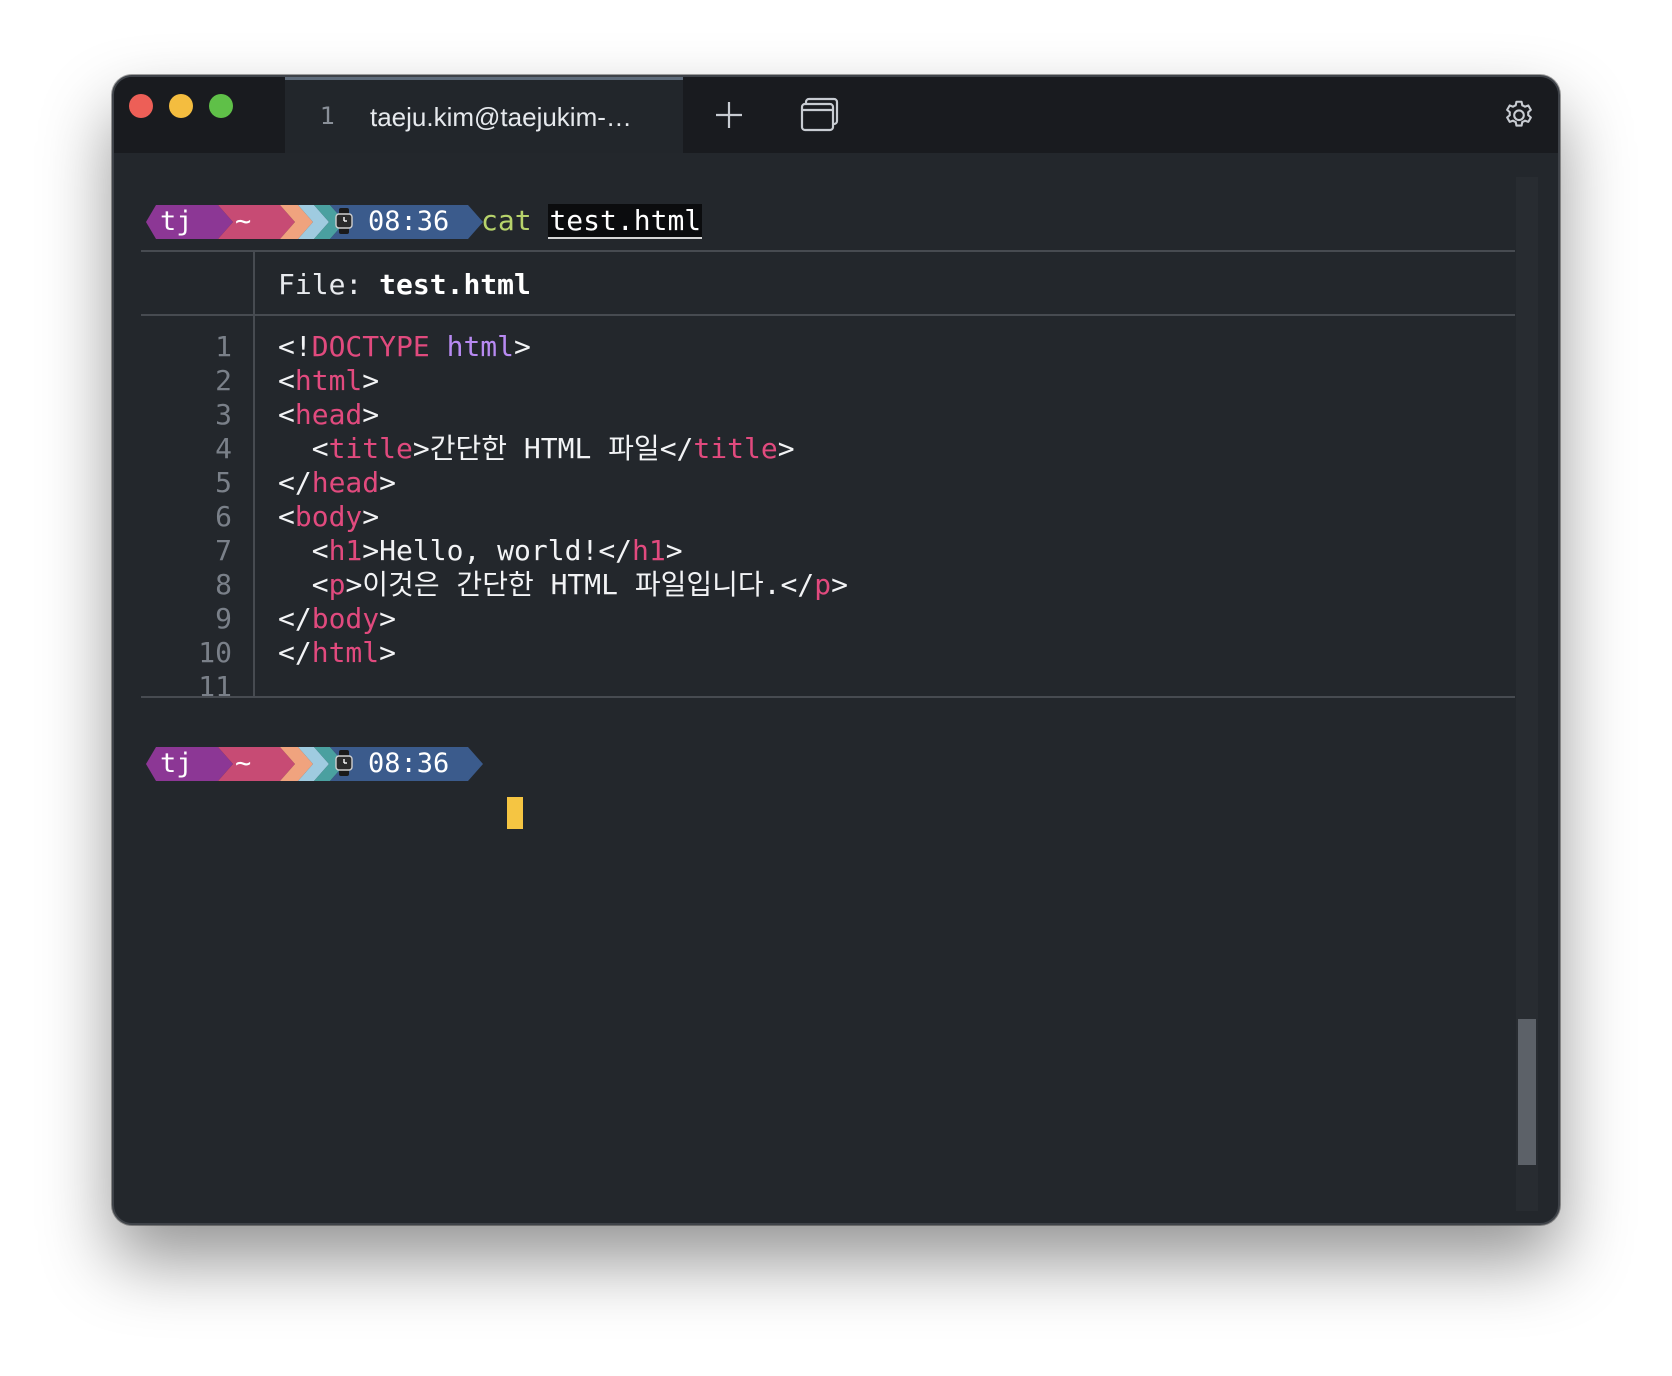 The height and width of the screenshot is (1376, 1672). What do you see at coordinates (221, 106) in the screenshot?
I see `maximize-window-button` at bounding box center [221, 106].